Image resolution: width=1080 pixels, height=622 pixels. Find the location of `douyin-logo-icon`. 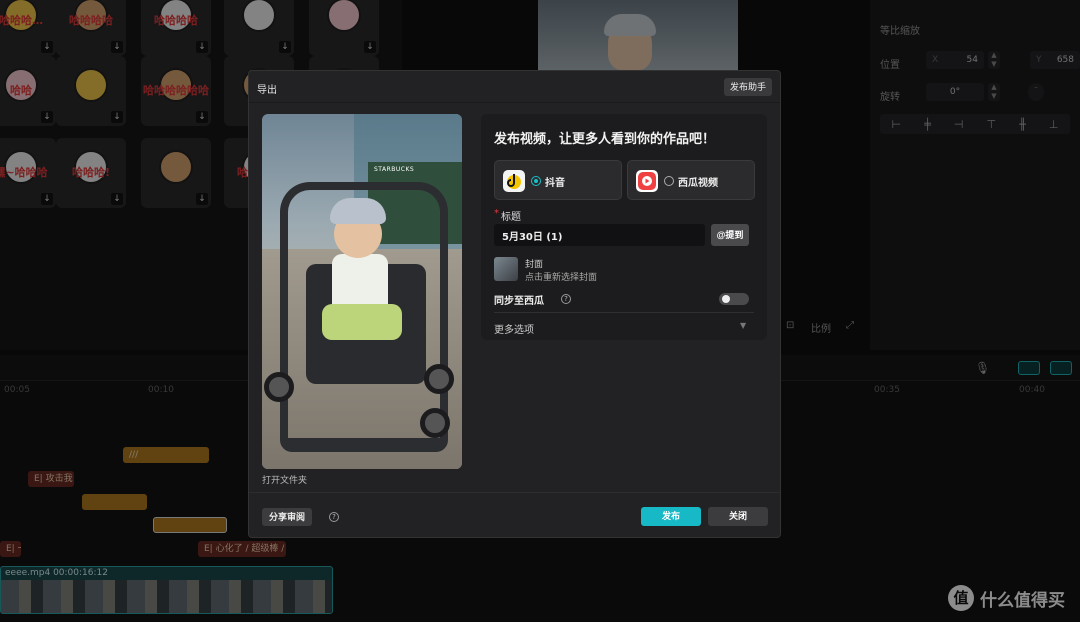

douyin-logo-icon is located at coordinates (514, 181).